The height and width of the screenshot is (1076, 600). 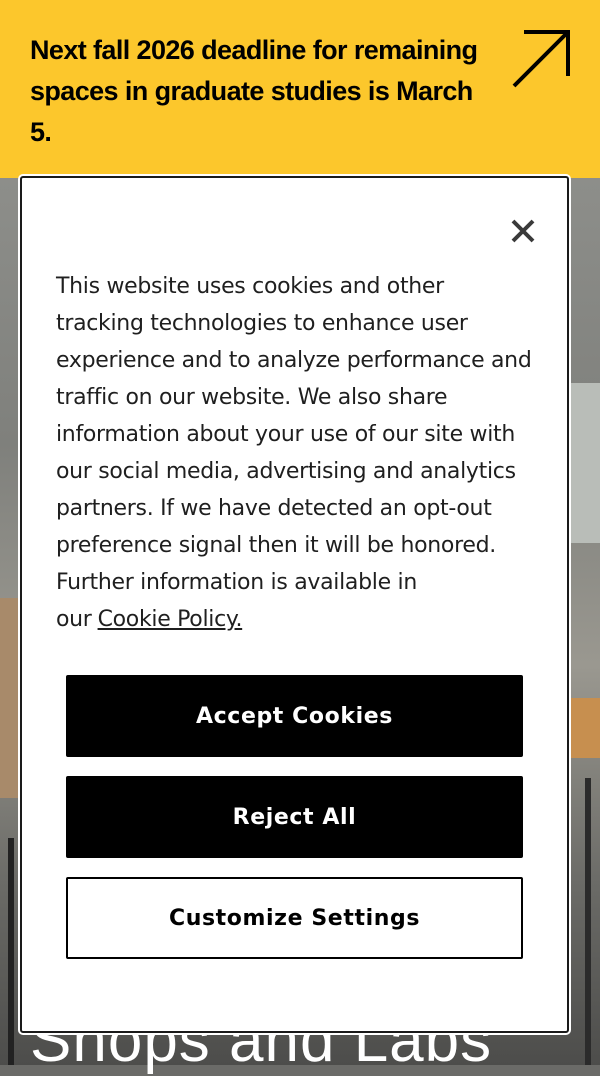 I want to click on close-icon, so click(x=523, y=231).